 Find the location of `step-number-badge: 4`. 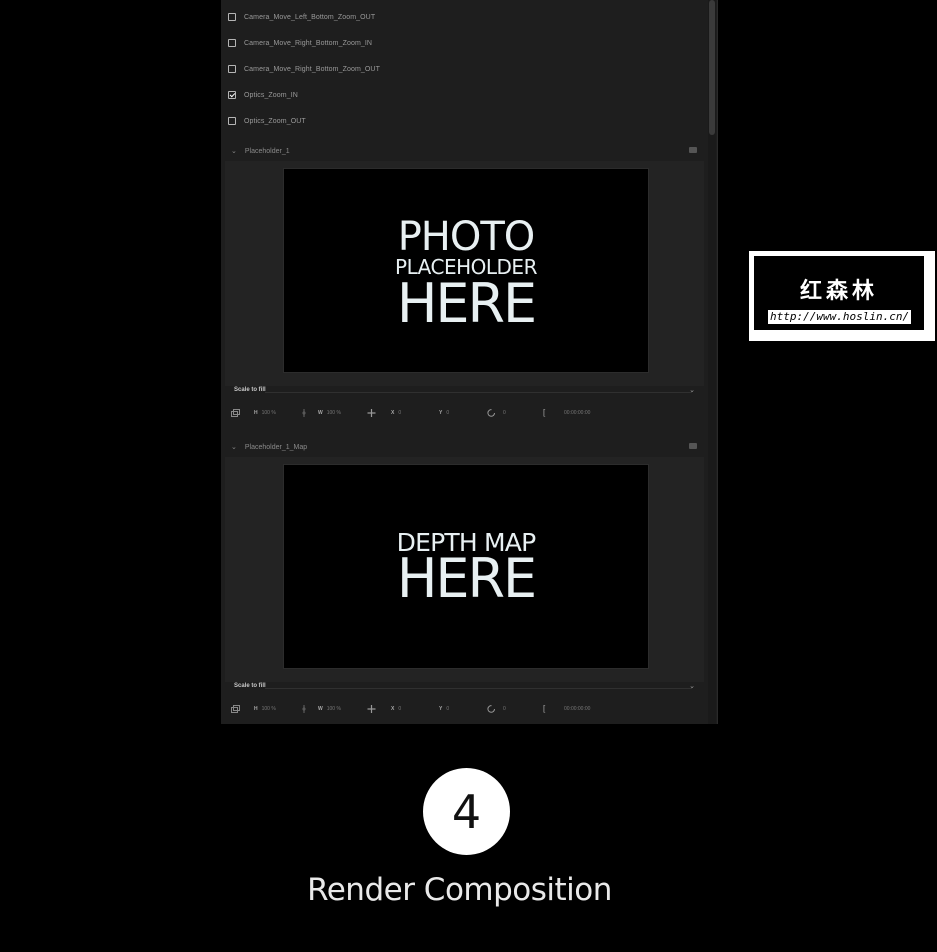

step-number-badge: 4 is located at coordinates (466, 811).